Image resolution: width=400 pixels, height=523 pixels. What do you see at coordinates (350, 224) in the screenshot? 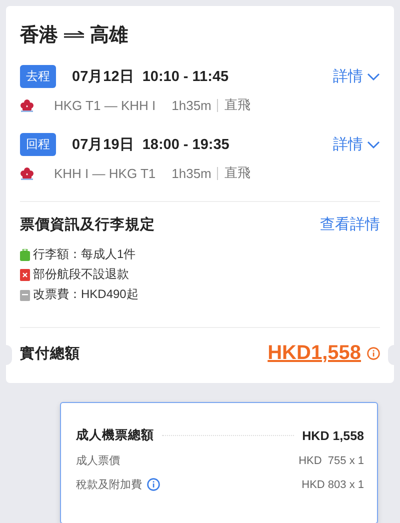
I see `view-details-link: 查看詳情` at bounding box center [350, 224].